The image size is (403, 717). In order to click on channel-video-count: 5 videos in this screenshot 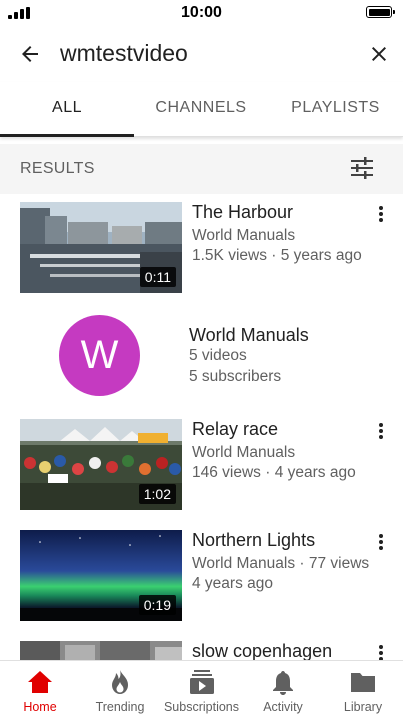, I will do `click(218, 355)`.